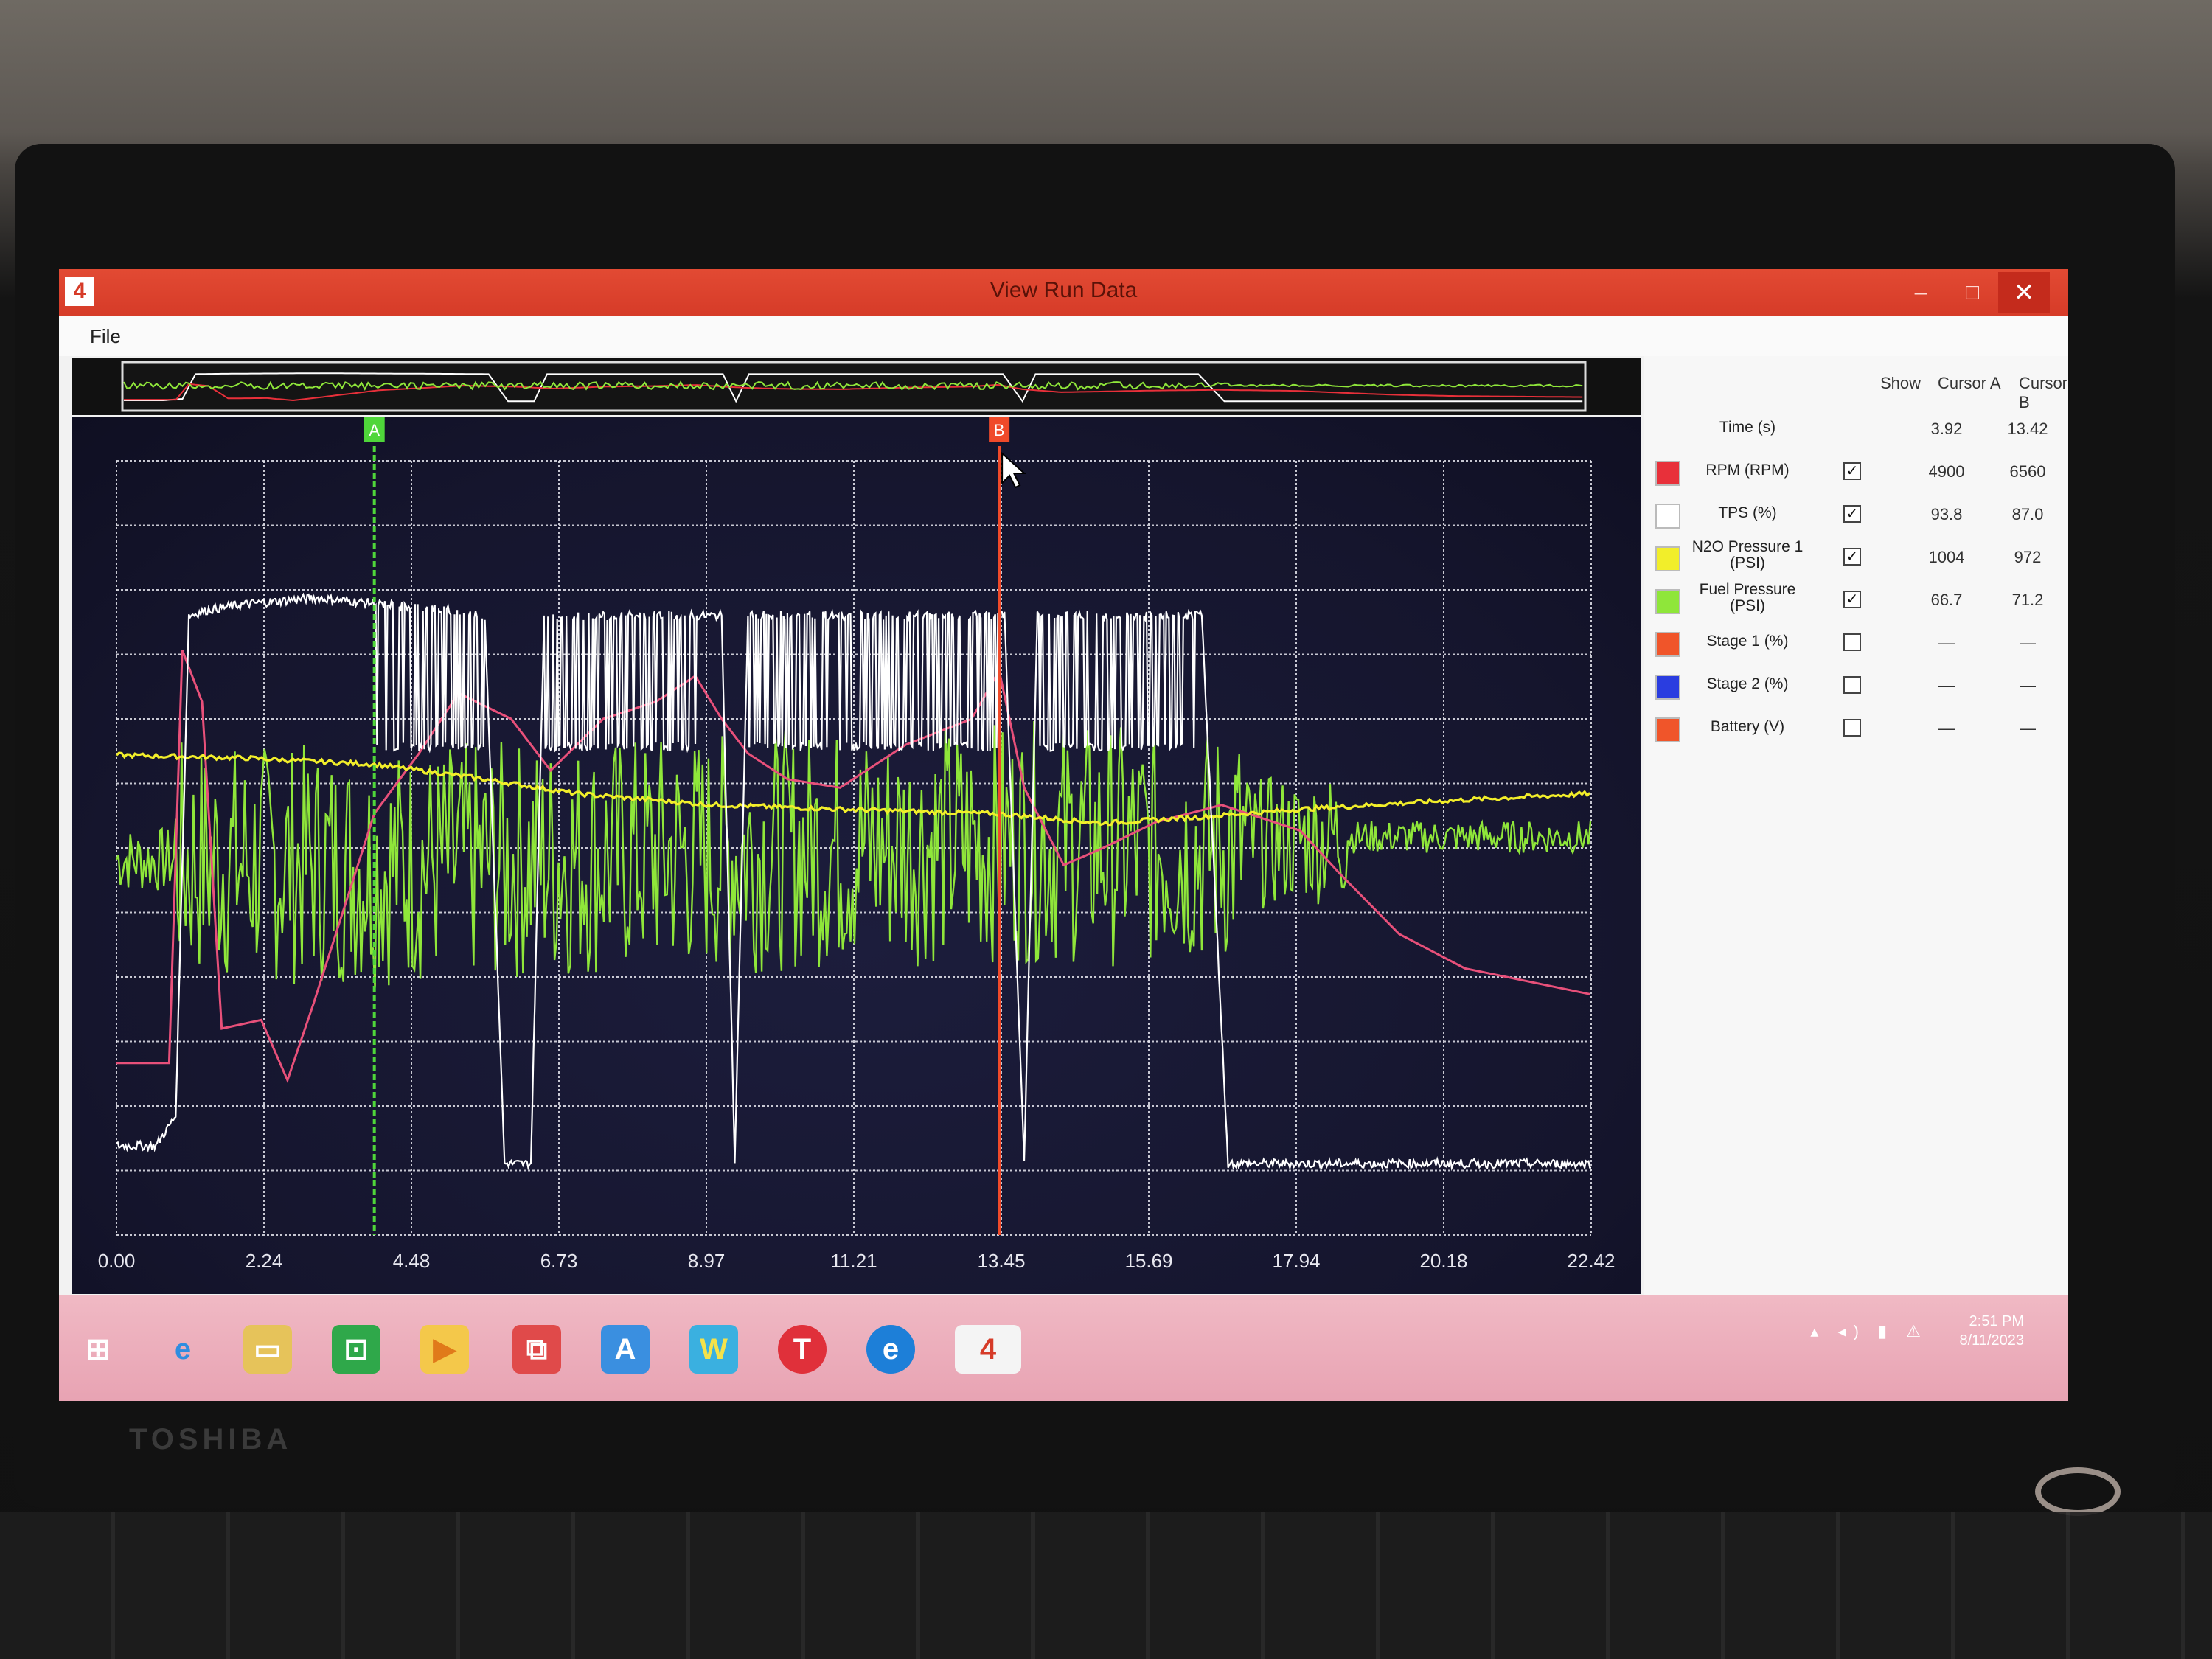 Image resolution: width=2212 pixels, height=1659 pixels. What do you see at coordinates (2078, 1491) in the screenshot?
I see `power-button` at bounding box center [2078, 1491].